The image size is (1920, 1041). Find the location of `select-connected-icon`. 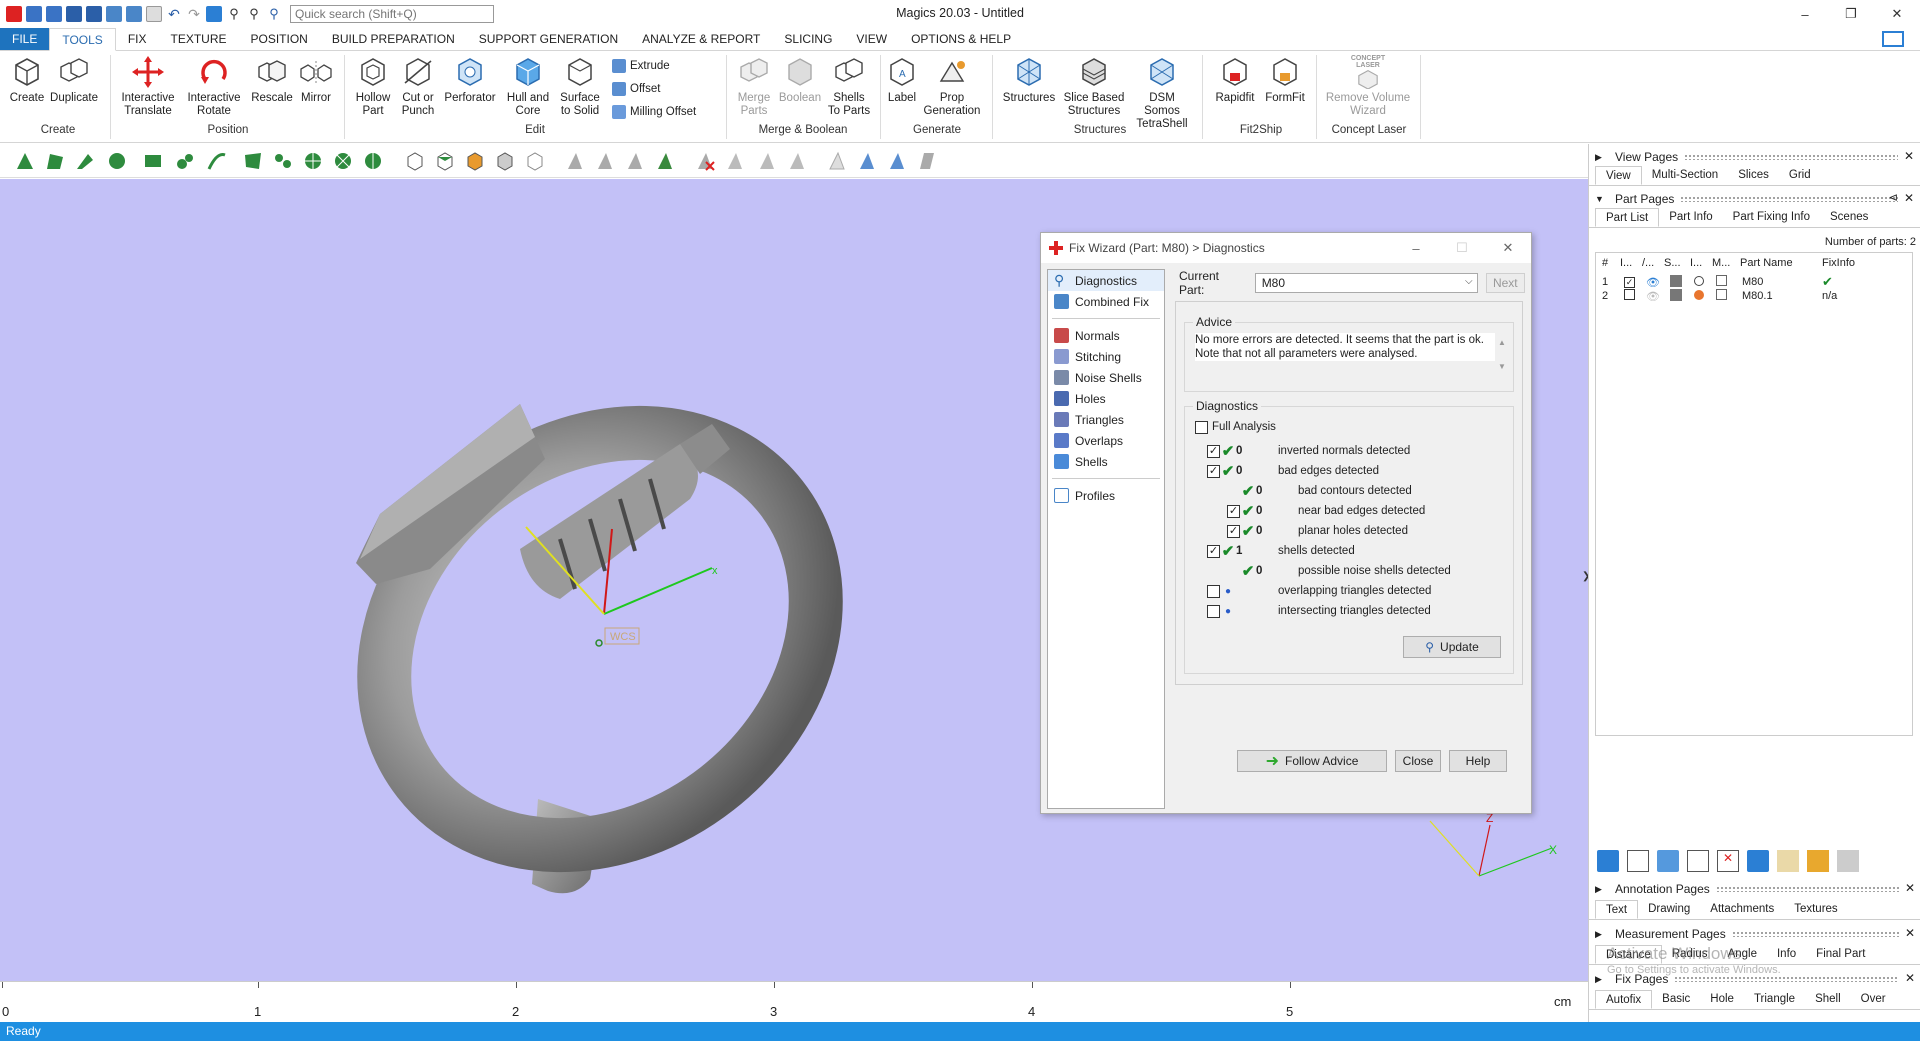

select-connected-icon is located at coordinates (283, 161).